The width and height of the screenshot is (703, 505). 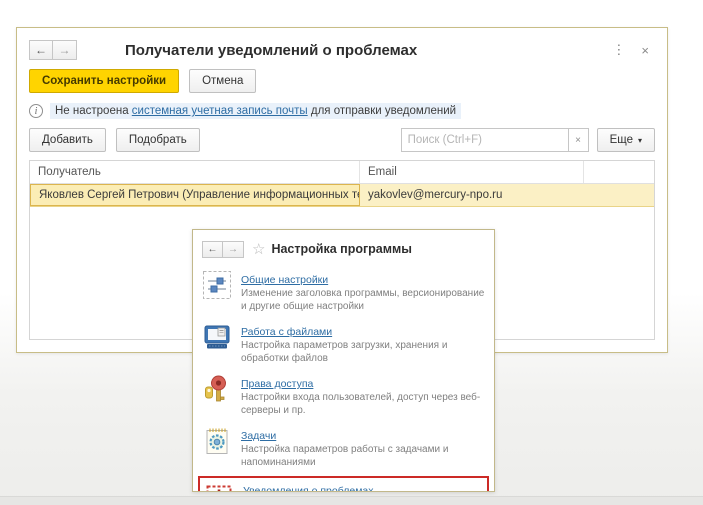 I want to click on general-settings-link: Общие настройки, so click(x=284, y=280).